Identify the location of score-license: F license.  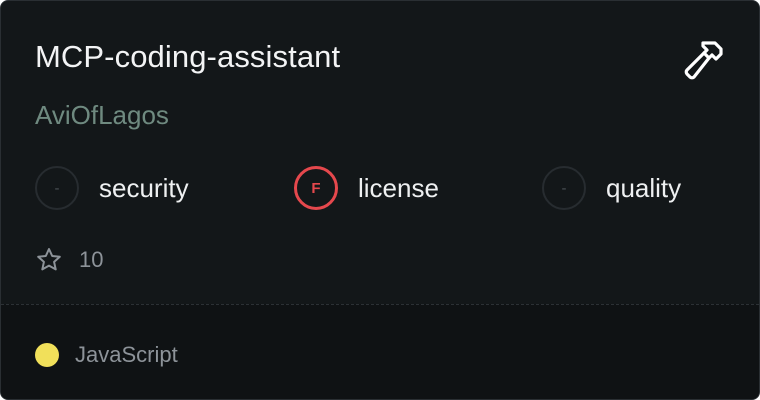
(366, 188).